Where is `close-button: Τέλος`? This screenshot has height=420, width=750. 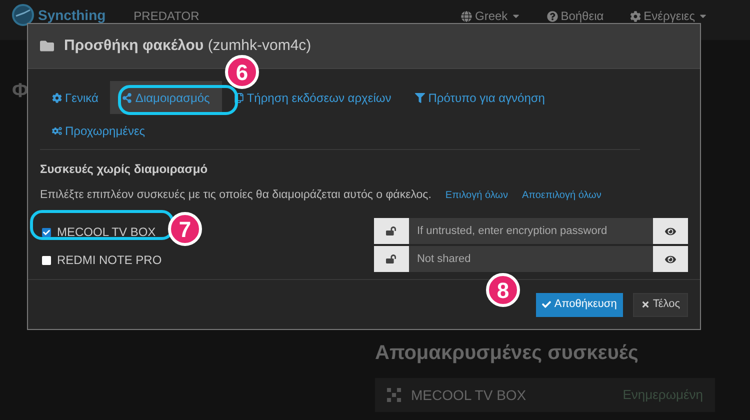
close-button: Τέλος is located at coordinates (660, 304).